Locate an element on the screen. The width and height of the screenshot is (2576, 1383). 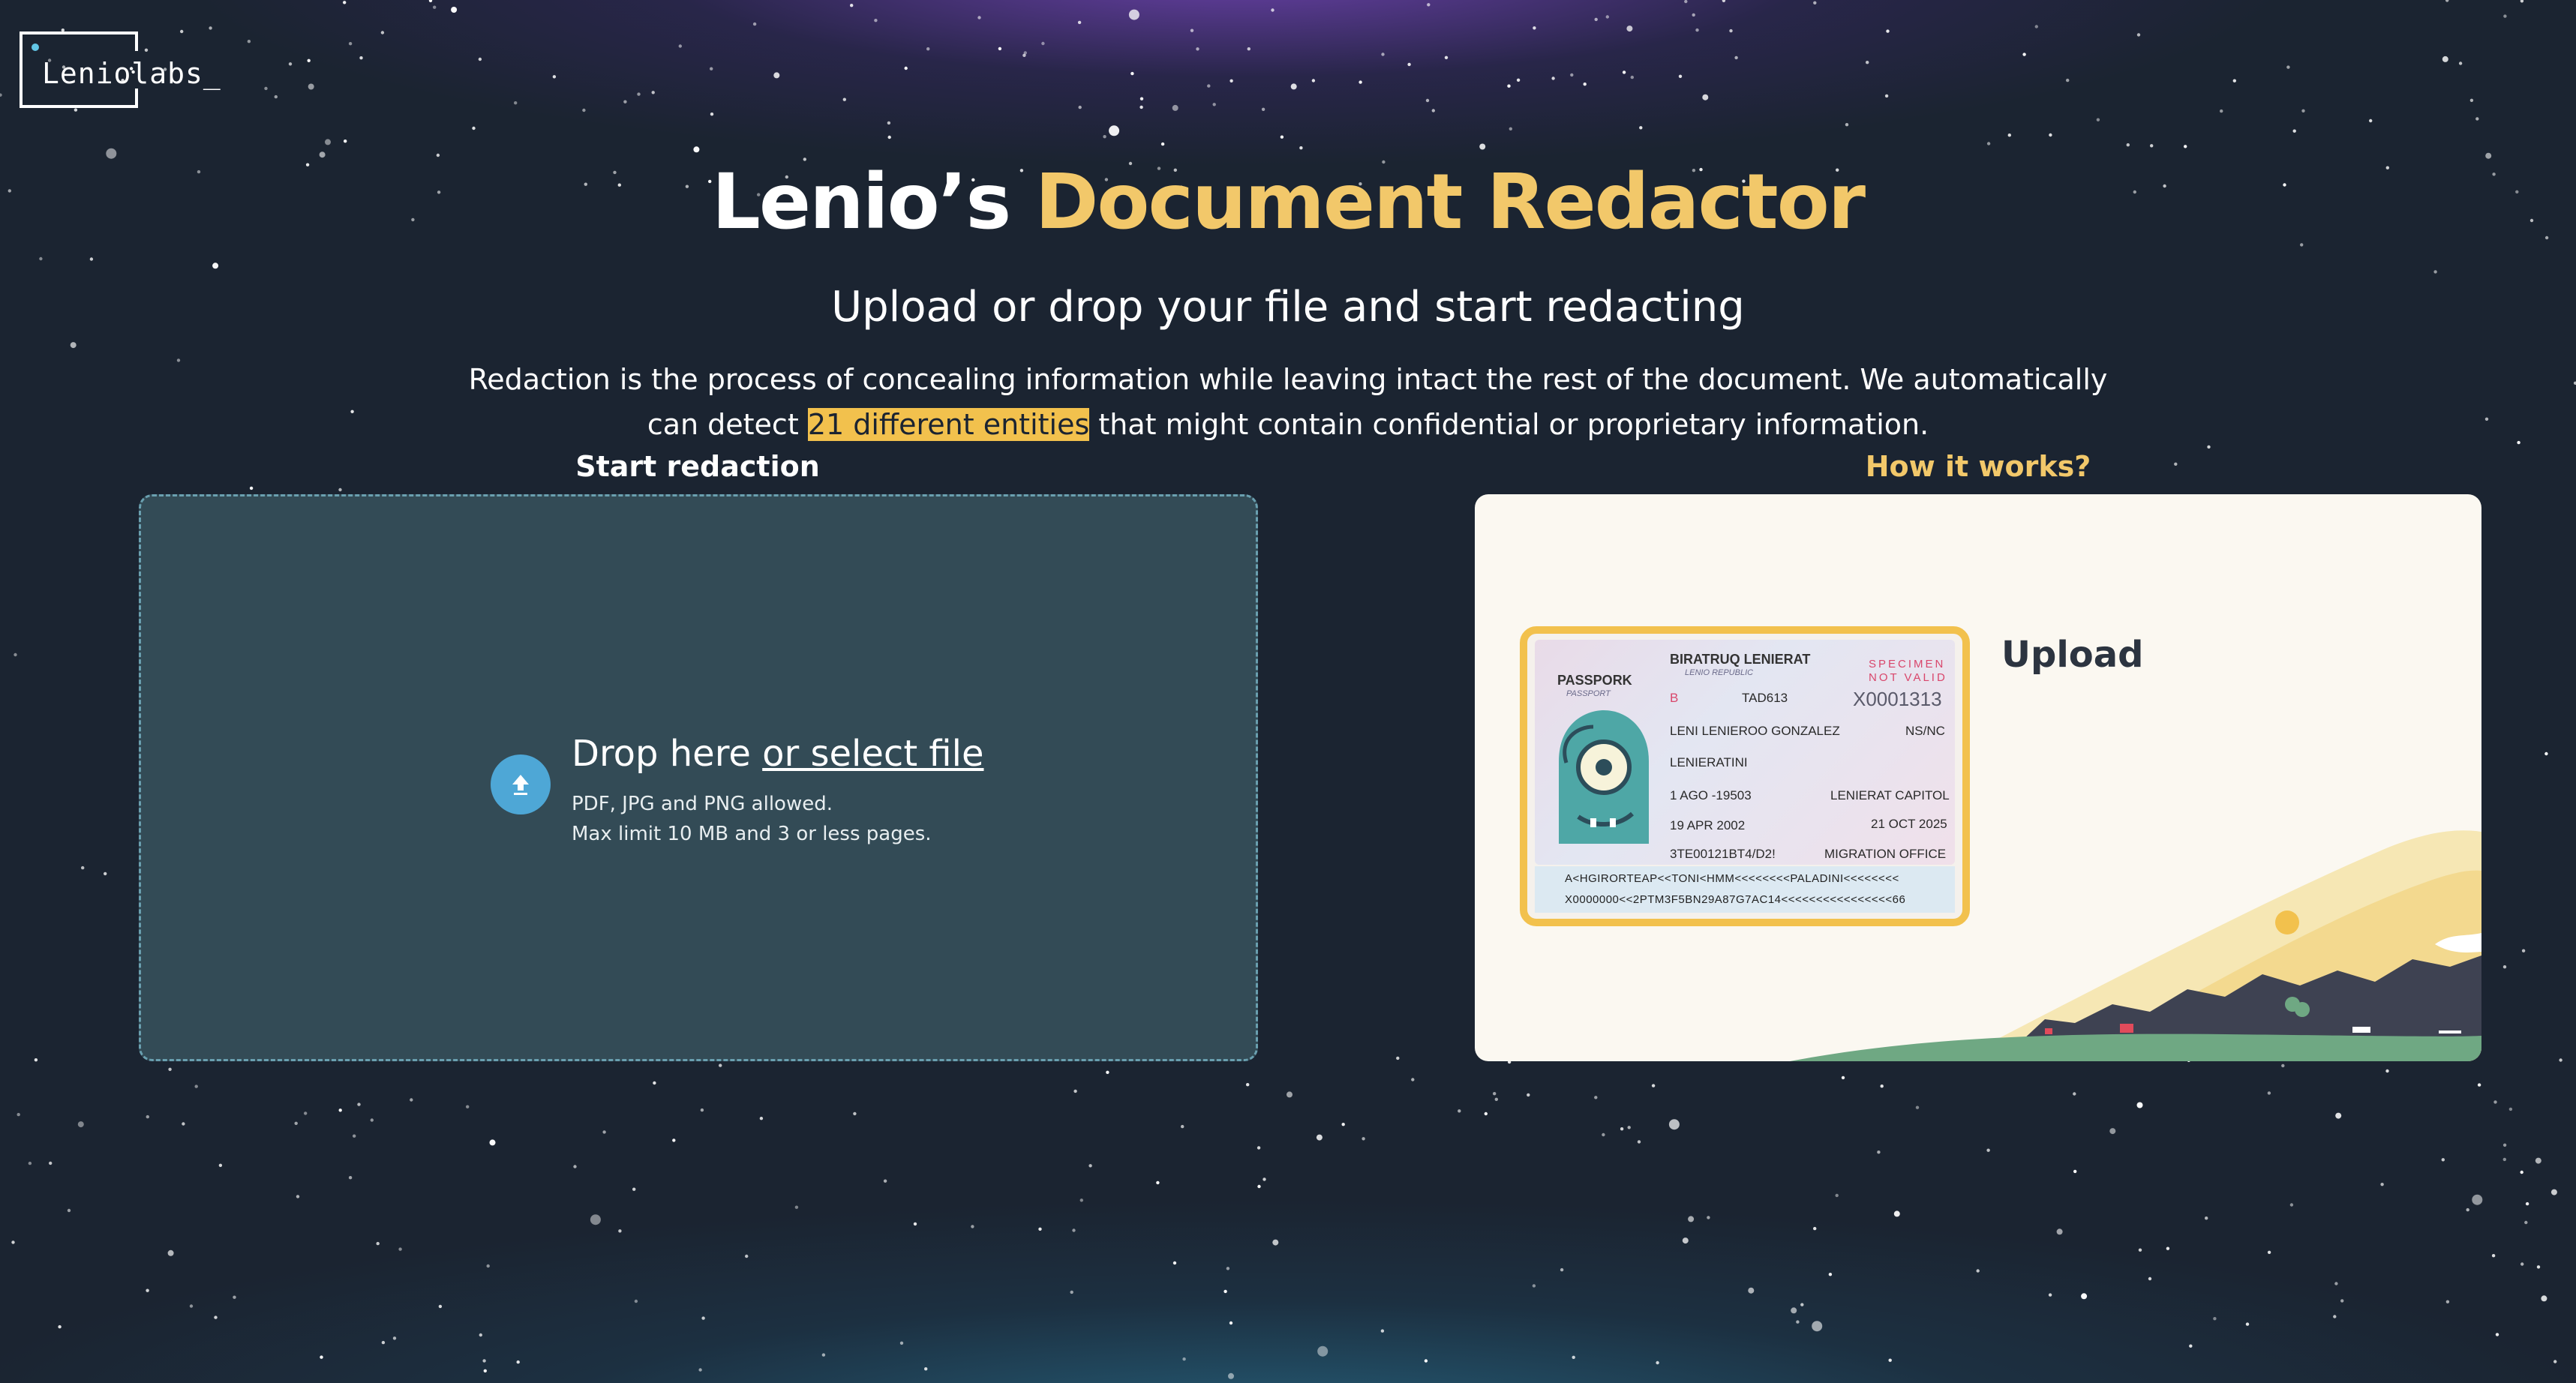
passport-number: X0001313 is located at coordinates (1897, 699).